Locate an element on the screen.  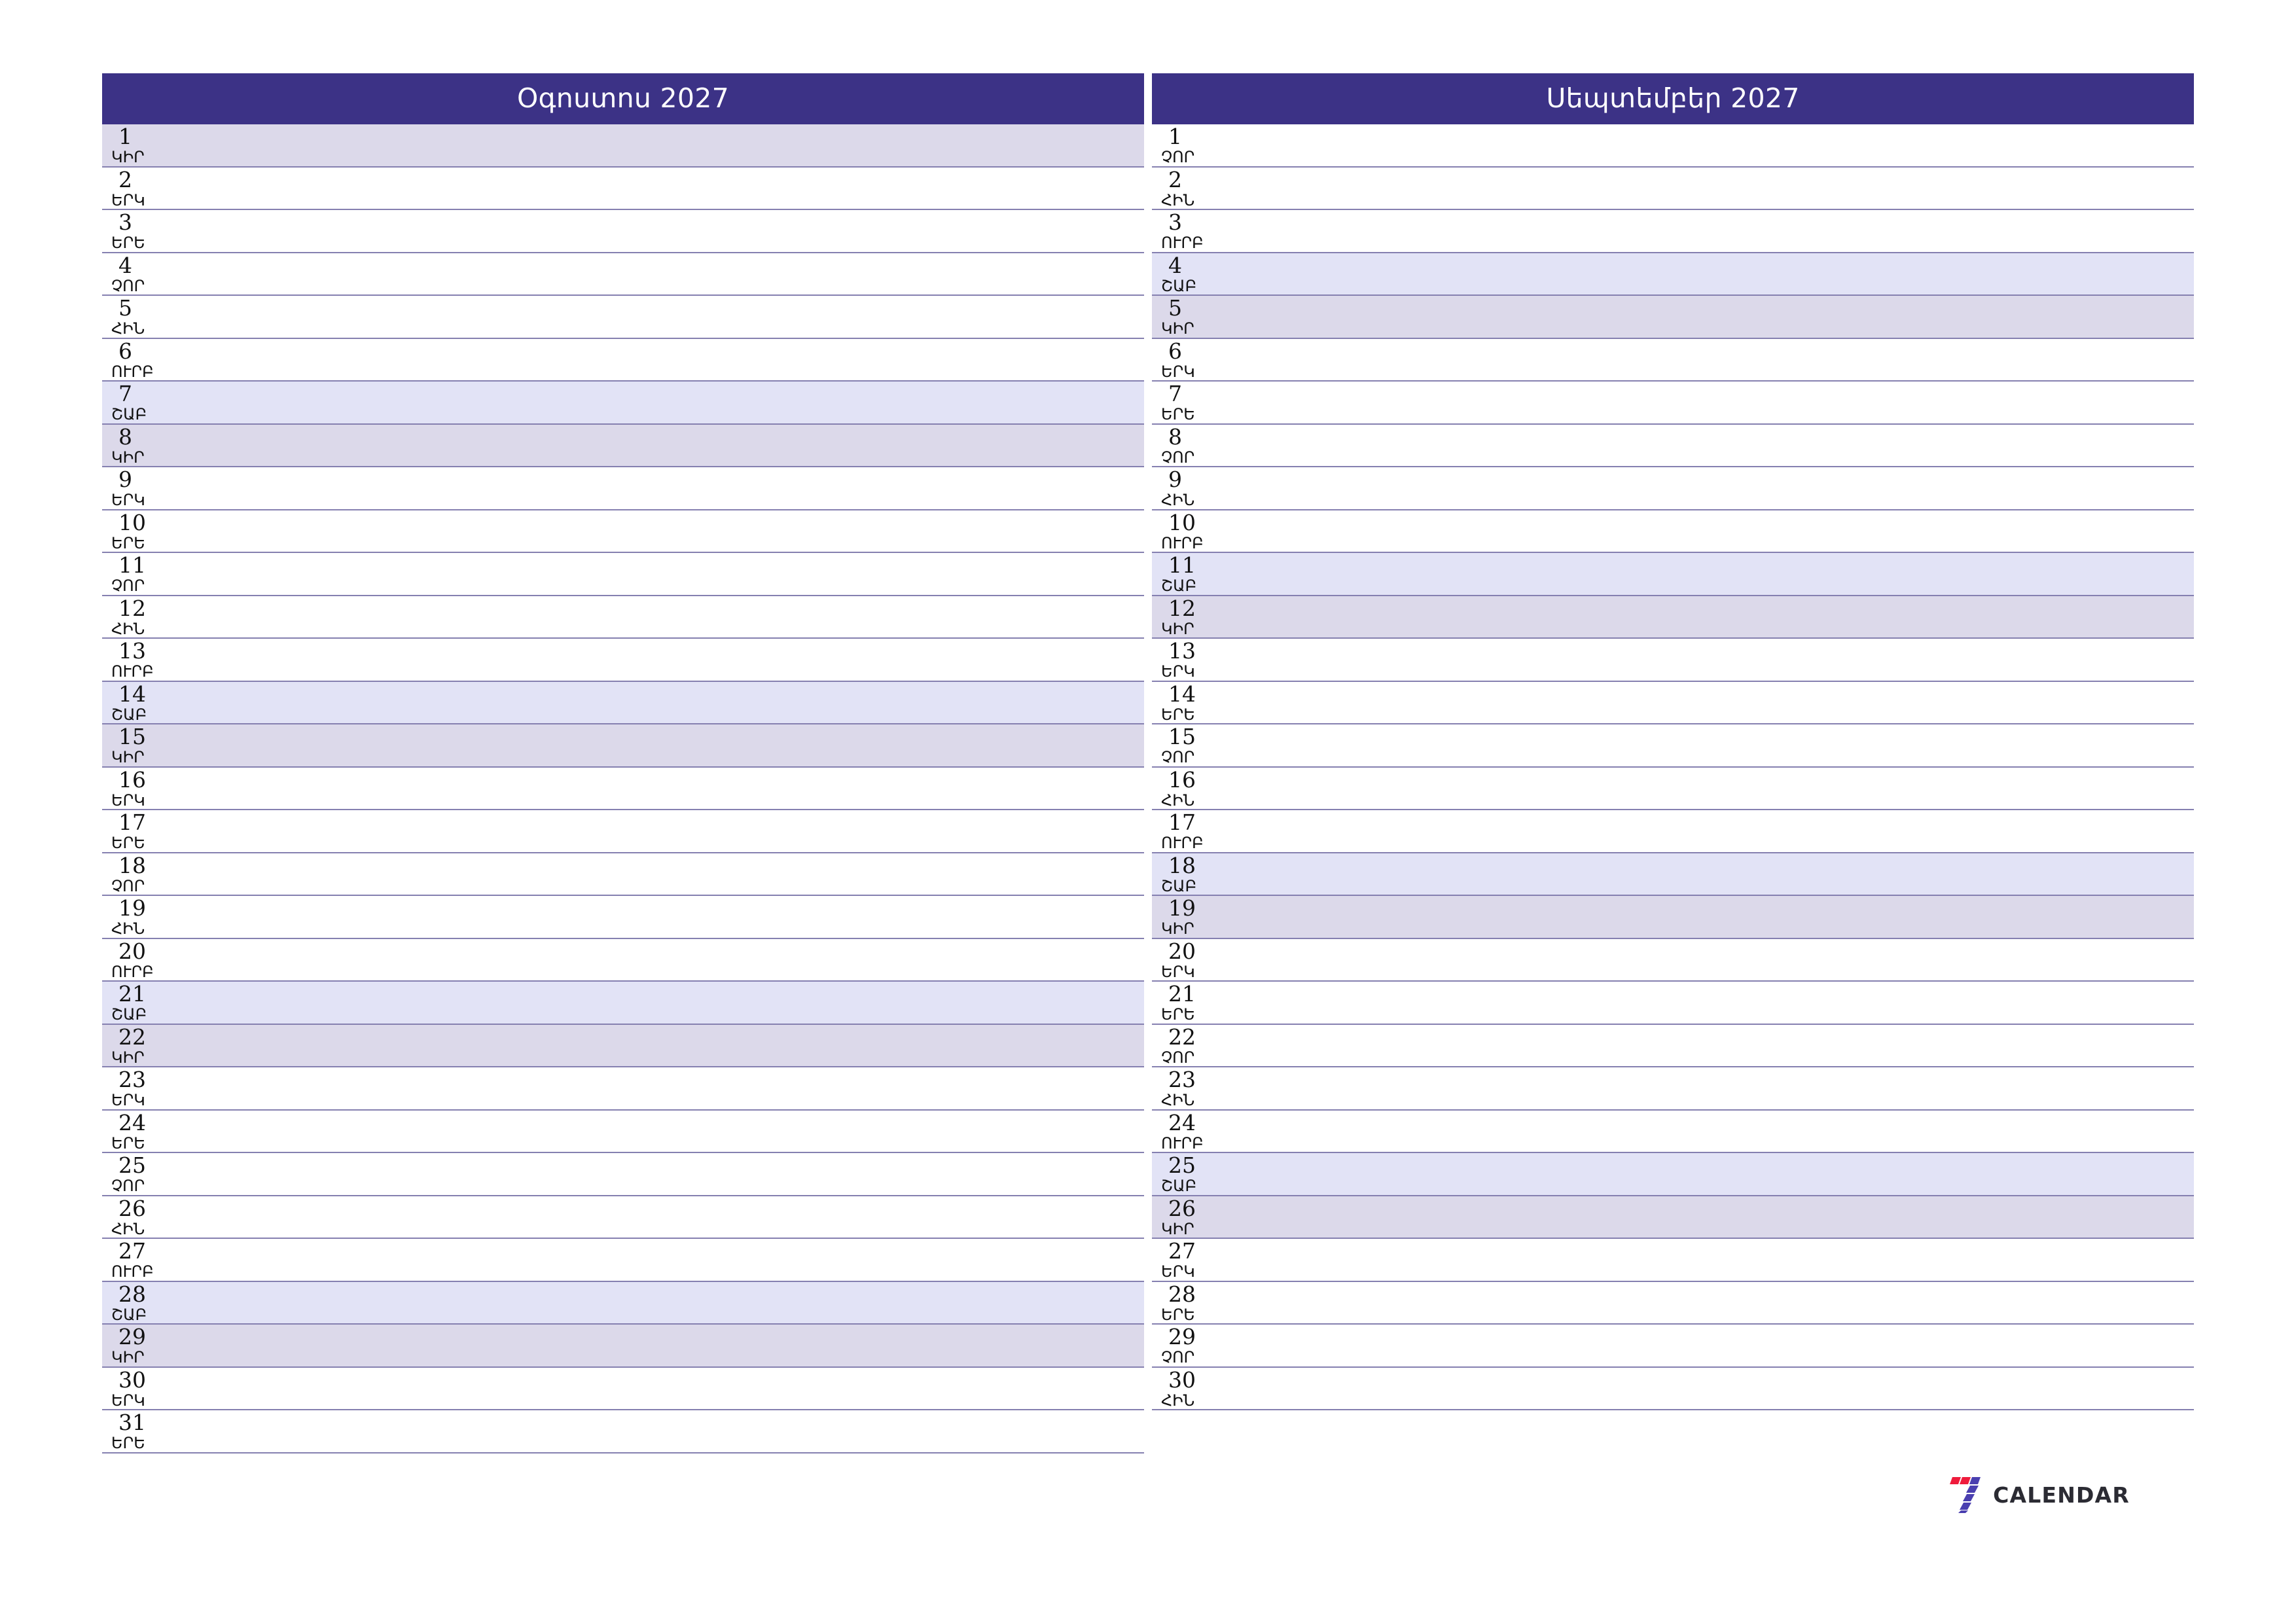
day-row: 13 ՈՒՐԲ is located at coordinates (623, 660).